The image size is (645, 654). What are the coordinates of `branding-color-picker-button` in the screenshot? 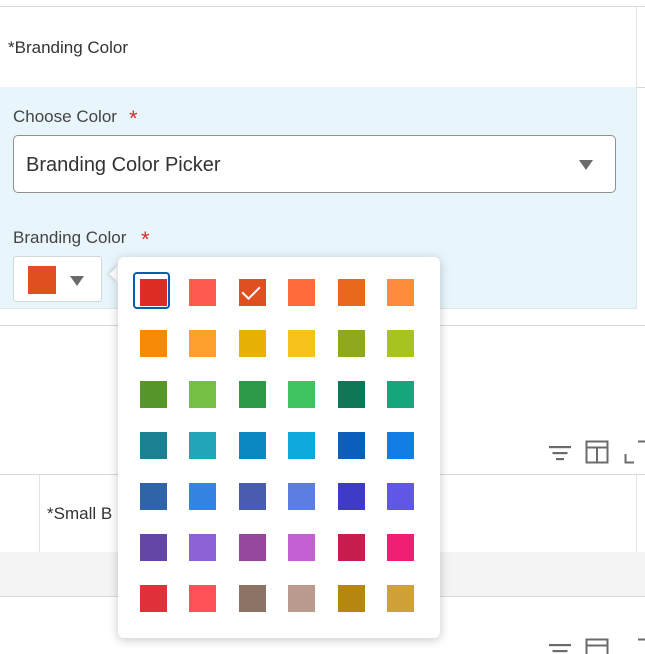 It's located at (57, 279).